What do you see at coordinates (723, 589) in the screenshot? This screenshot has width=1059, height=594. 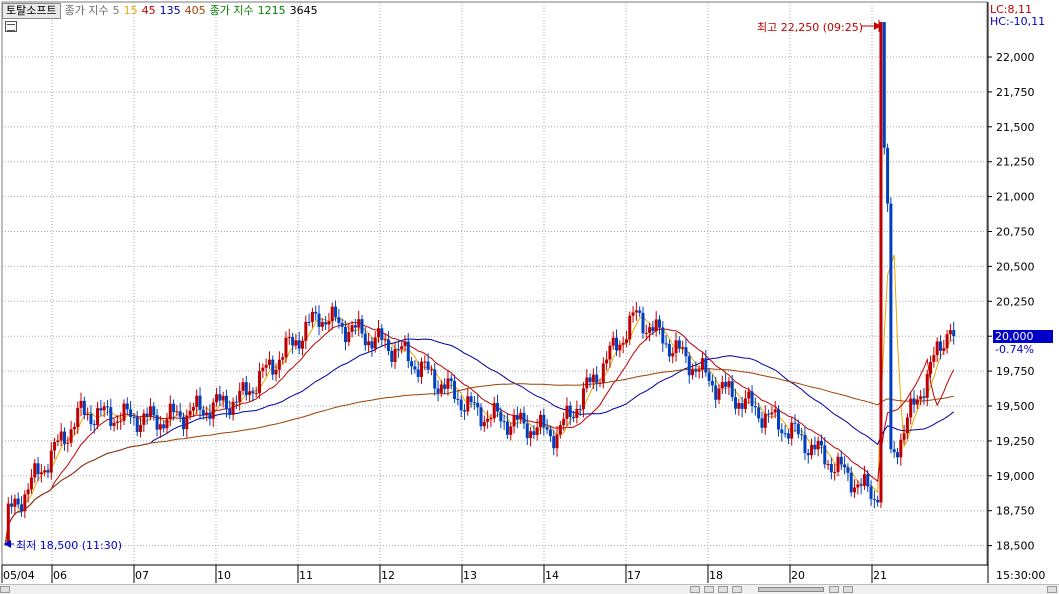 I see `scroll-first-icon` at bounding box center [723, 589].